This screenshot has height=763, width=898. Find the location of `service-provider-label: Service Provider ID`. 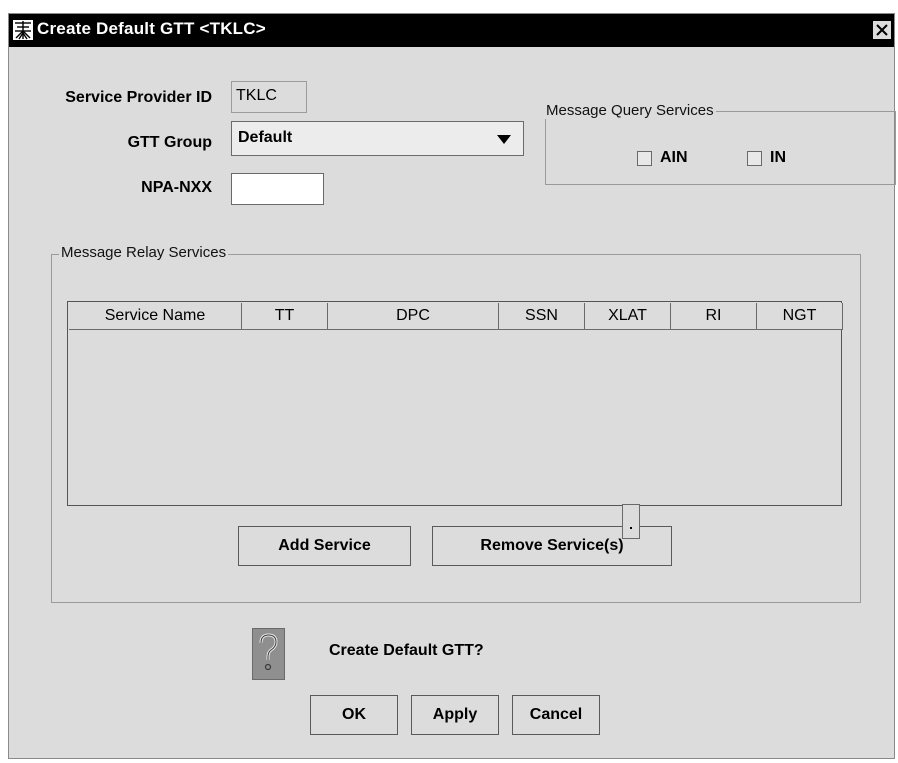

service-provider-label: Service Provider ID is located at coordinates (138, 97).